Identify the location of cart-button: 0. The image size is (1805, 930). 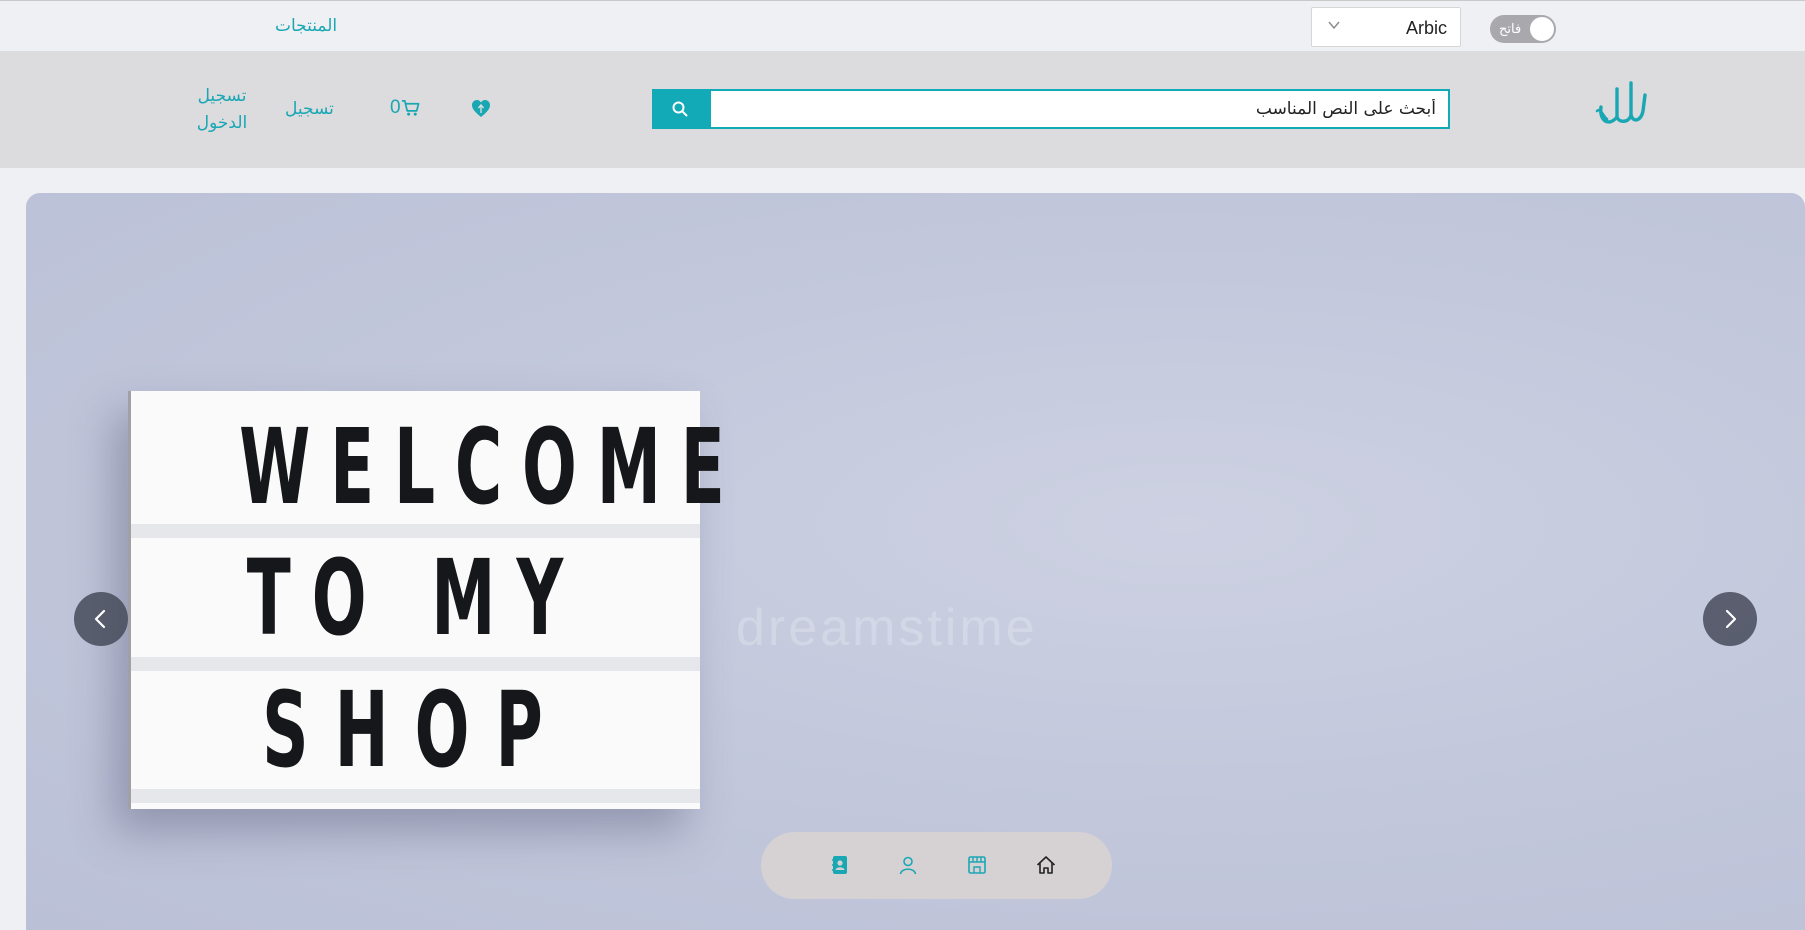
(405, 108).